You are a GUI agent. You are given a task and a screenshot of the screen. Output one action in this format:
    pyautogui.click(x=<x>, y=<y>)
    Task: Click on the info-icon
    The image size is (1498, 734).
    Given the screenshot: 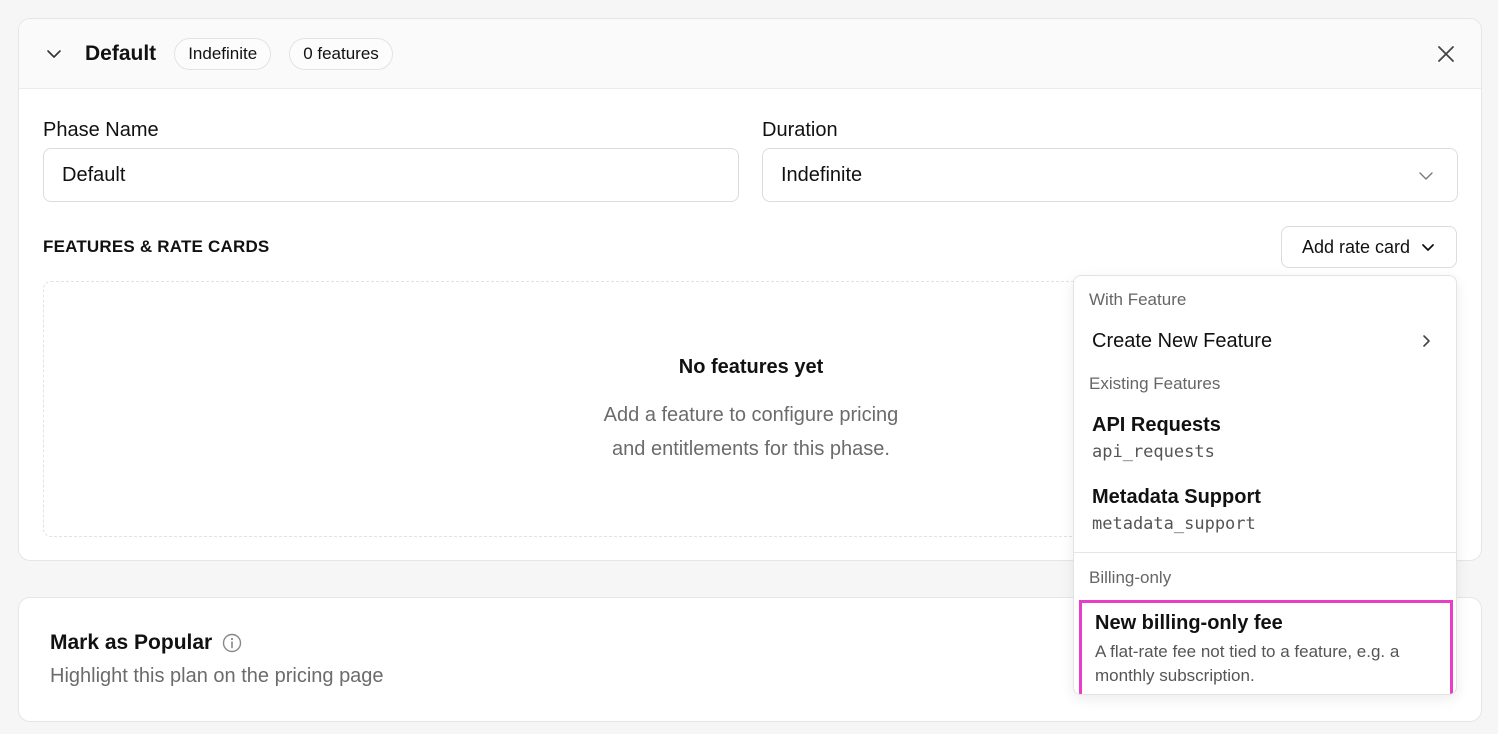 What is the action you would take?
    pyautogui.click(x=232, y=643)
    